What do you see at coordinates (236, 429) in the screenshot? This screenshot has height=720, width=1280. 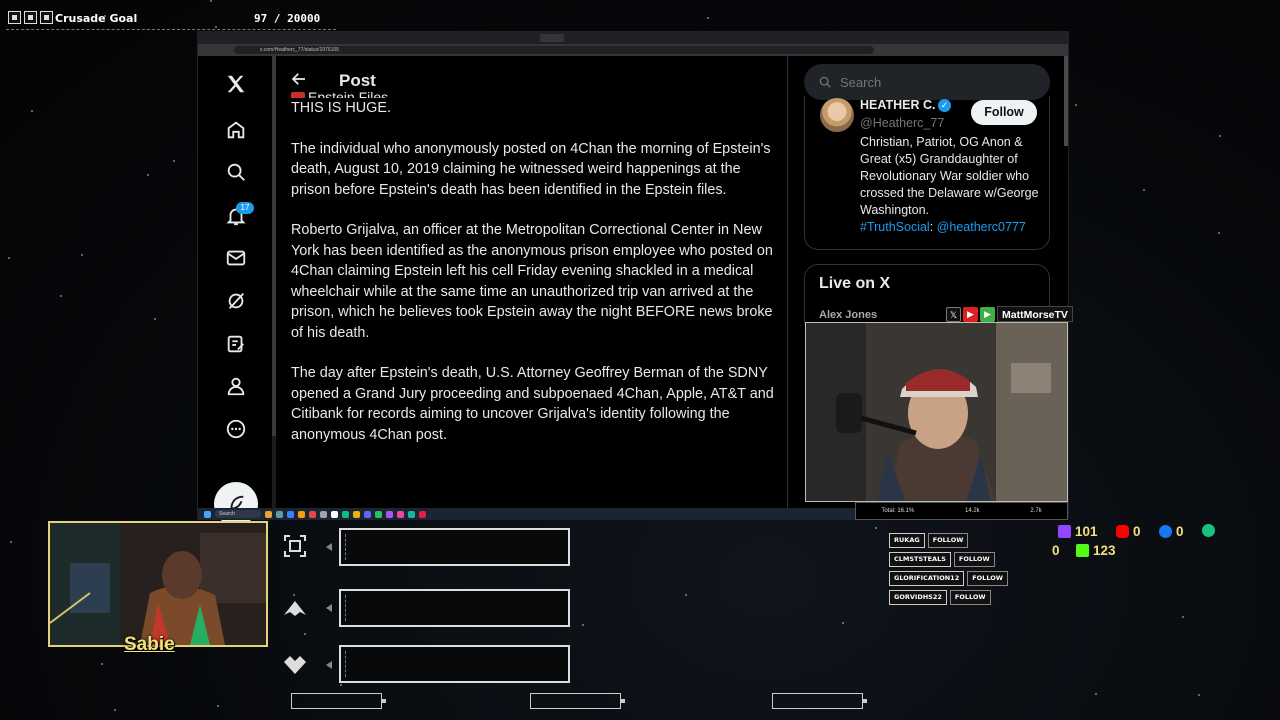 I see `more-icon` at bounding box center [236, 429].